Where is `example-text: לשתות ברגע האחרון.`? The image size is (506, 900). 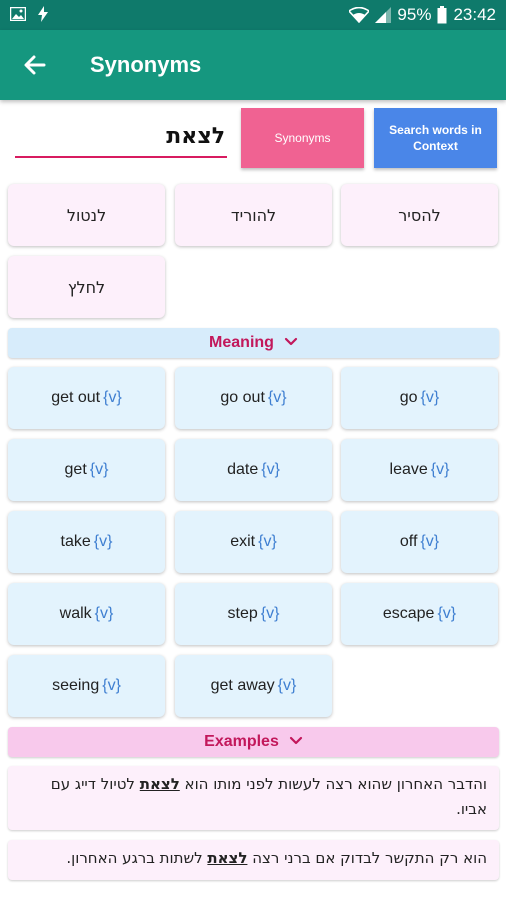 example-text: לשתות ברגע האחרון. is located at coordinates (137, 858).